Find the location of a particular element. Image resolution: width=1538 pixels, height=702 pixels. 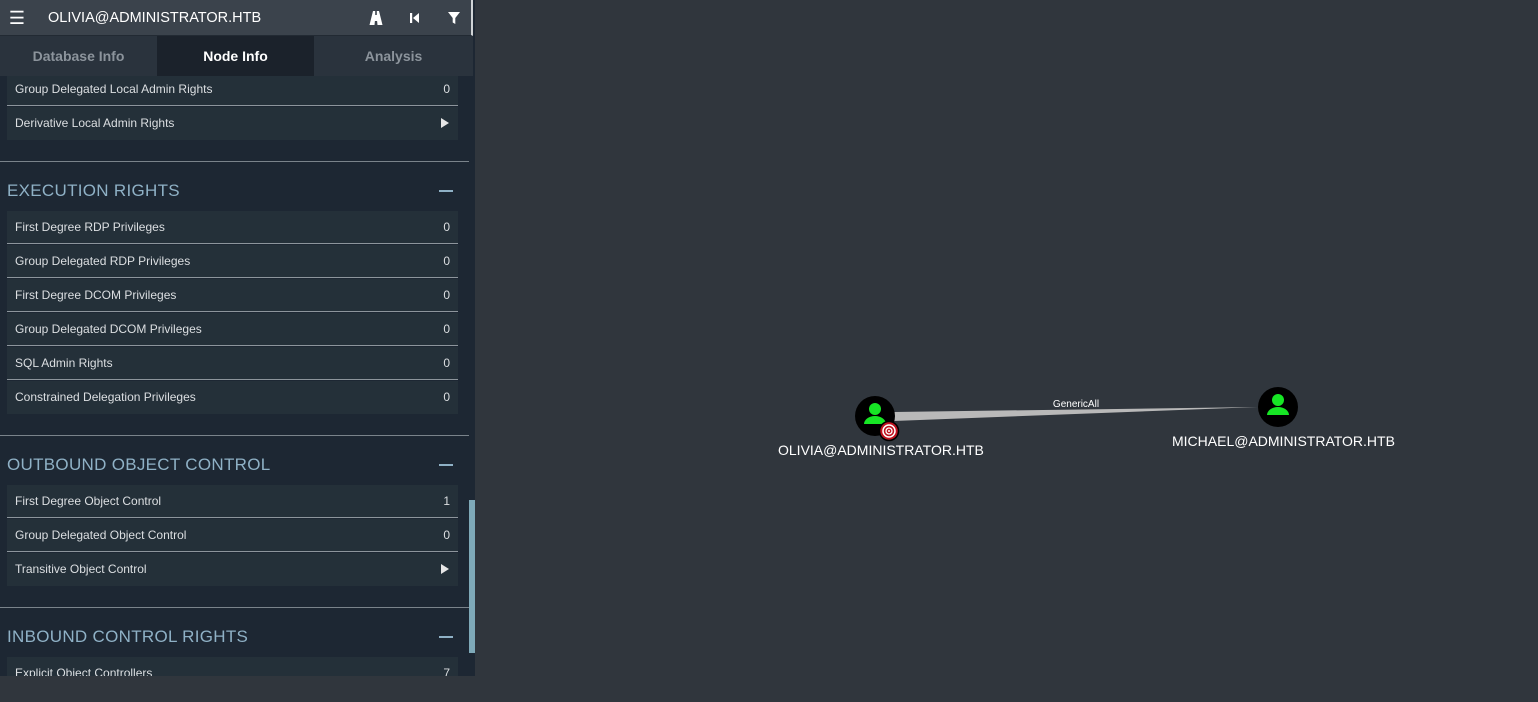

filter-icon is located at coordinates (454, 18).